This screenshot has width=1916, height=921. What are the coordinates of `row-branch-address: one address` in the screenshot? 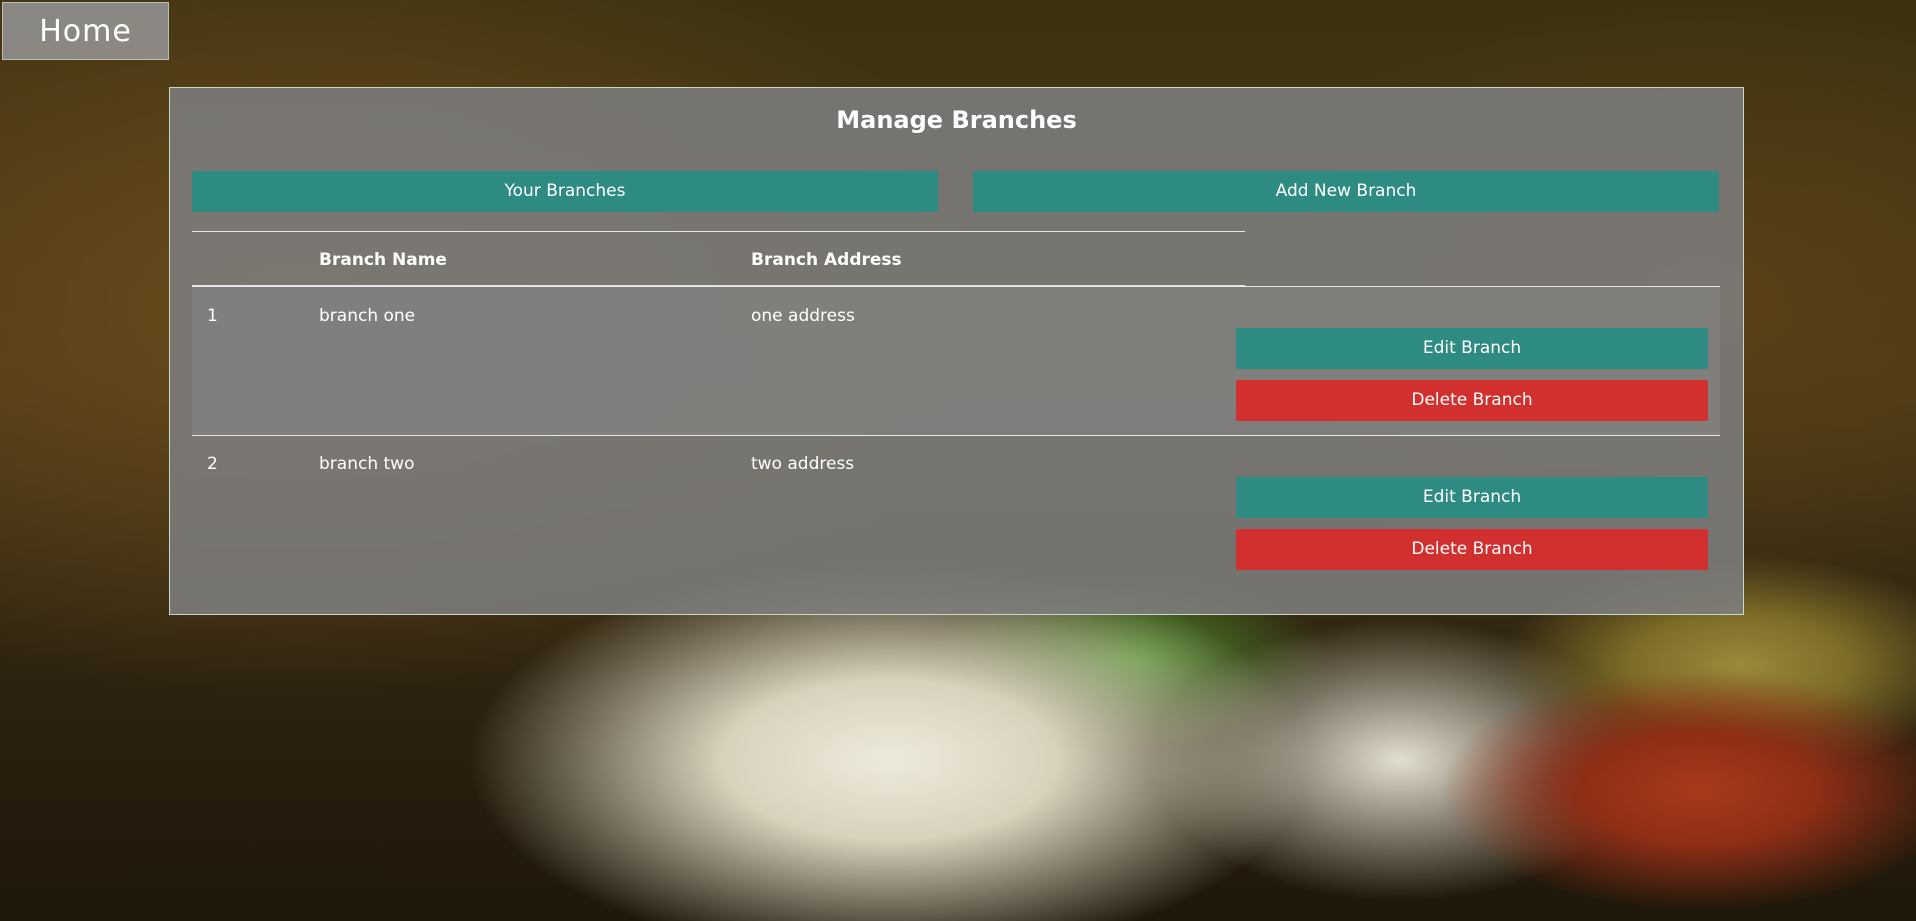 It's located at (803, 316).